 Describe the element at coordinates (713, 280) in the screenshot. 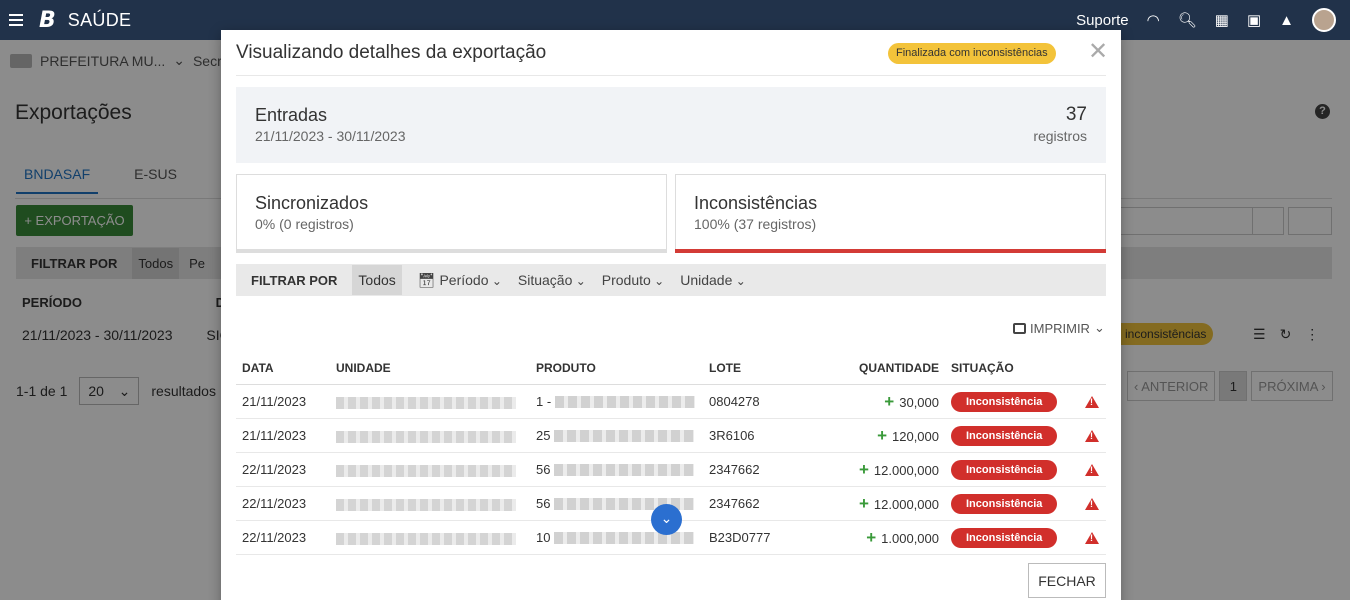

I see `filter-unit: Unidade` at that location.